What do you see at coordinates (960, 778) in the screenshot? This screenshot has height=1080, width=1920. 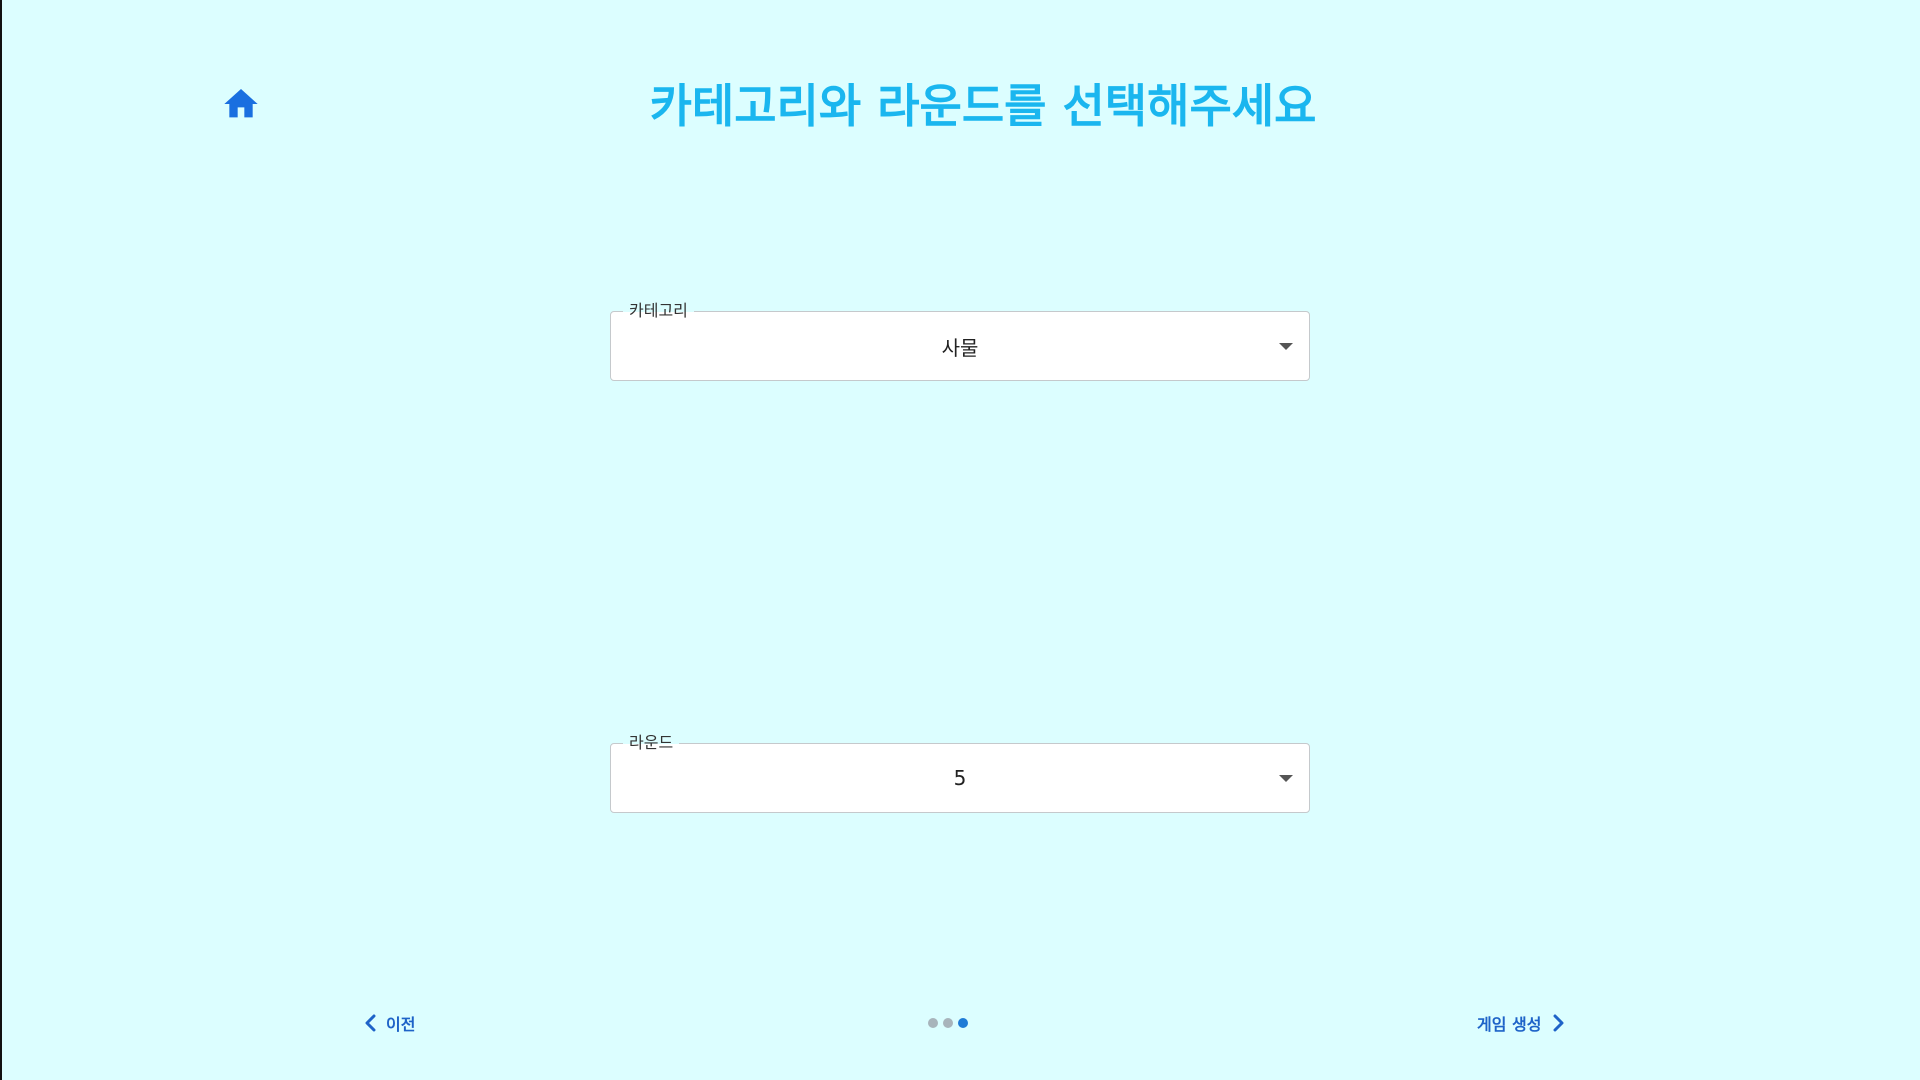 I see `round-value: 5` at bounding box center [960, 778].